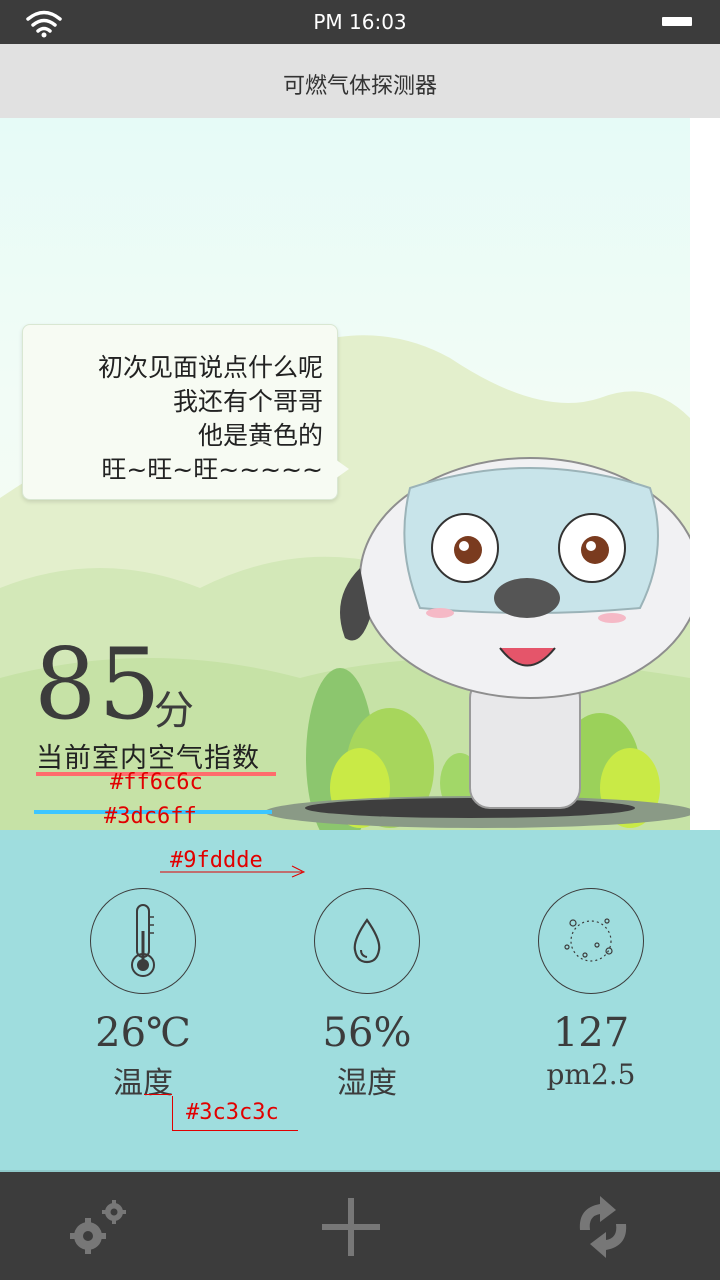 Image resolution: width=720 pixels, height=1280 pixels. I want to click on plus-icon, so click(351, 1227).